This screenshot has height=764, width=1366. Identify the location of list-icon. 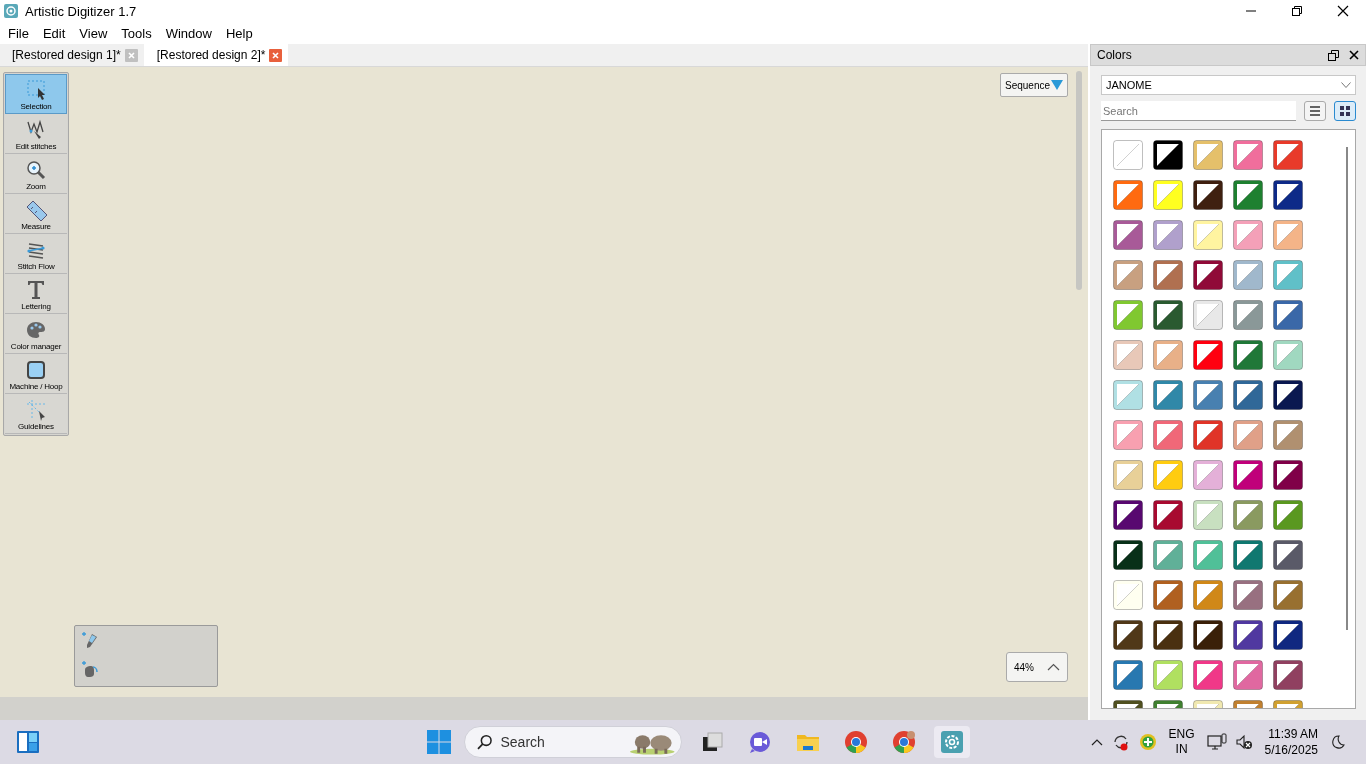
(1315, 111).